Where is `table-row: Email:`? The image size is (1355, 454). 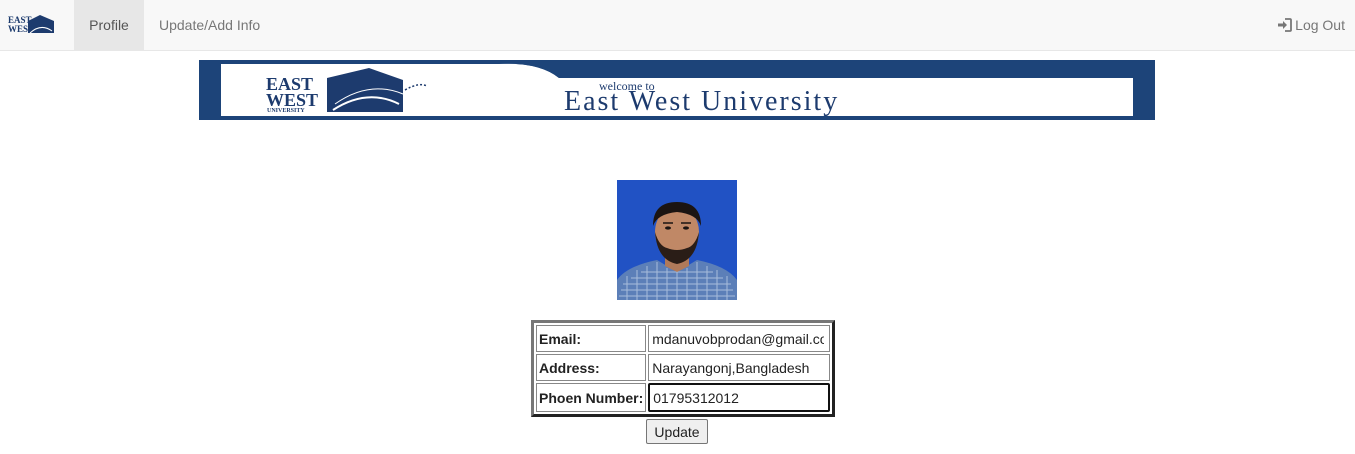
table-row: Email: is located at coordinates (683, 338).